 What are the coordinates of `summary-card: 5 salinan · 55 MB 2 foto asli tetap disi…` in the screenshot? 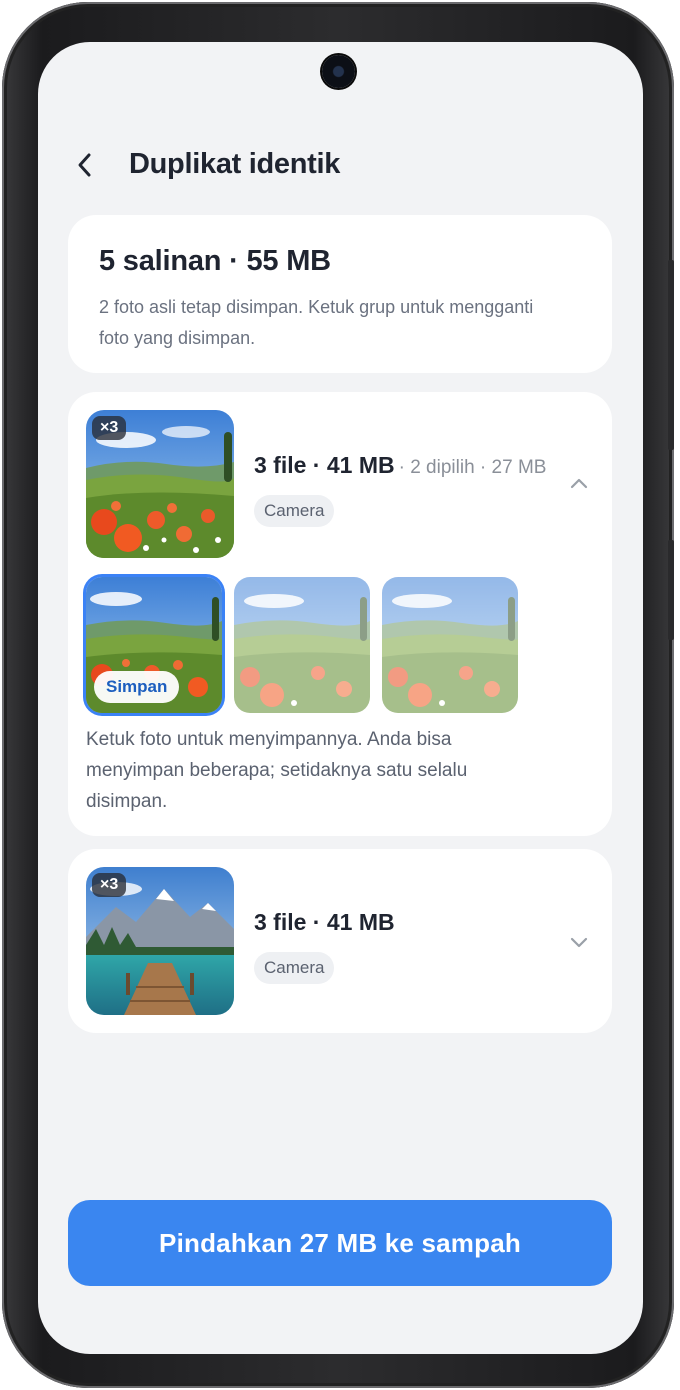 It's located at (340, 294).